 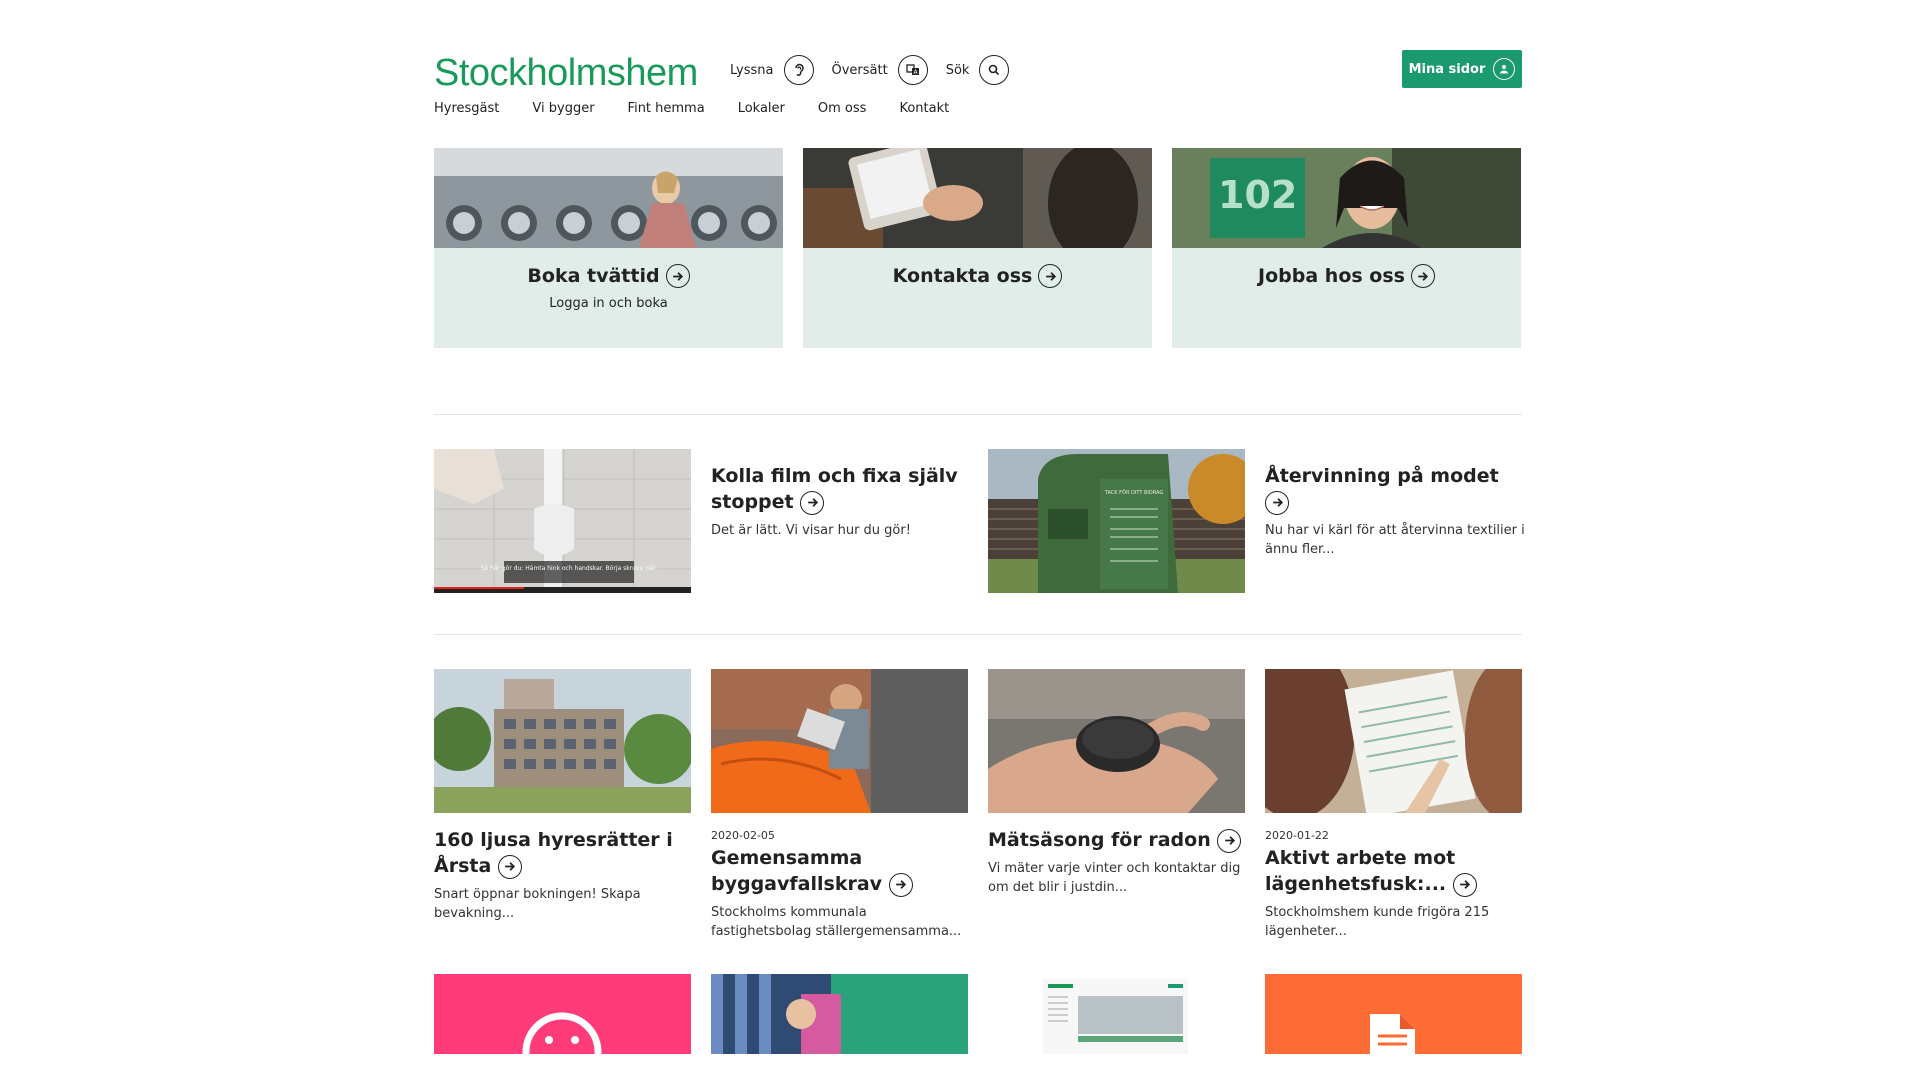 I want to click on card-title-text: Boka tvättid, so click(x=593, y=276).